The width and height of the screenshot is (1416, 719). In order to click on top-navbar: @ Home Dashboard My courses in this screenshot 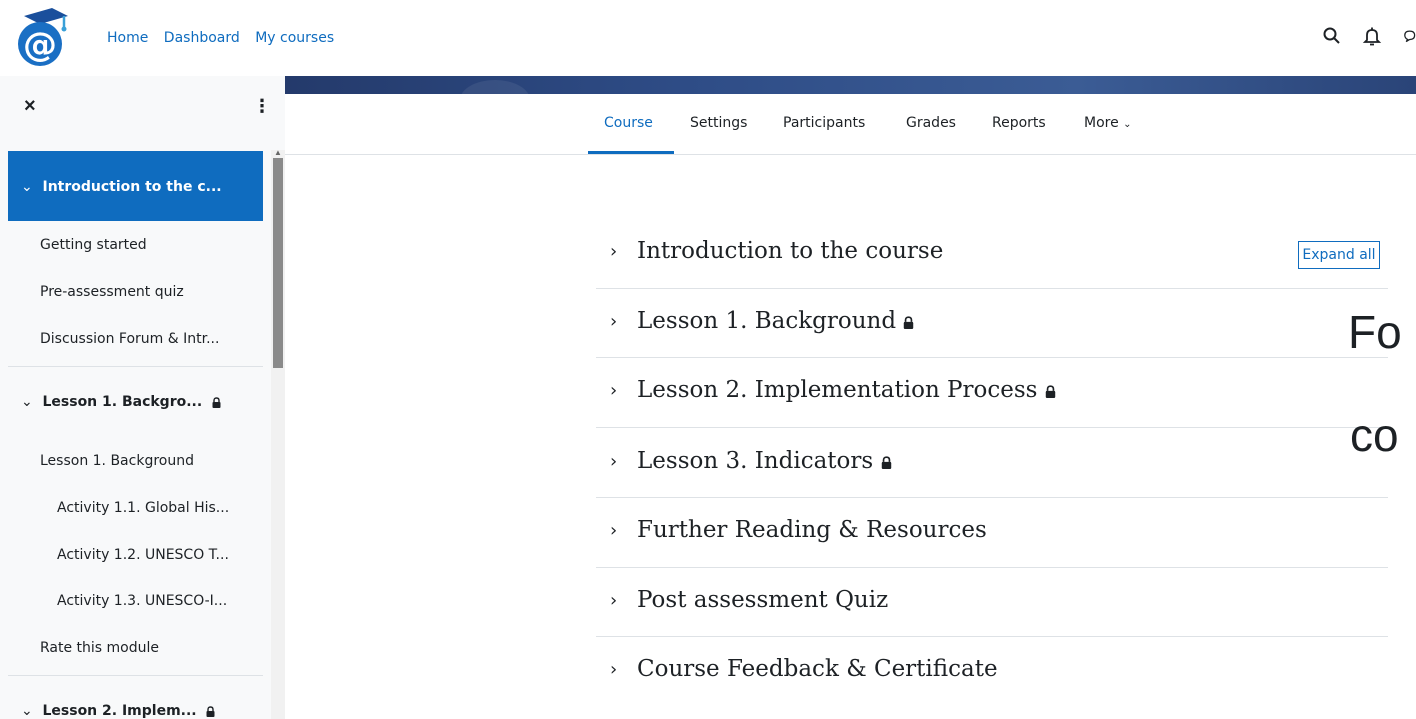, I will do `click(708, 38)`.